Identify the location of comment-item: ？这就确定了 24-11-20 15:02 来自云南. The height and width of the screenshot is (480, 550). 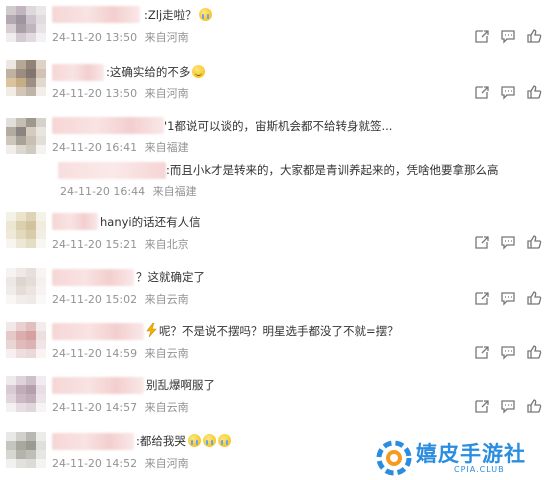
(275, 290).